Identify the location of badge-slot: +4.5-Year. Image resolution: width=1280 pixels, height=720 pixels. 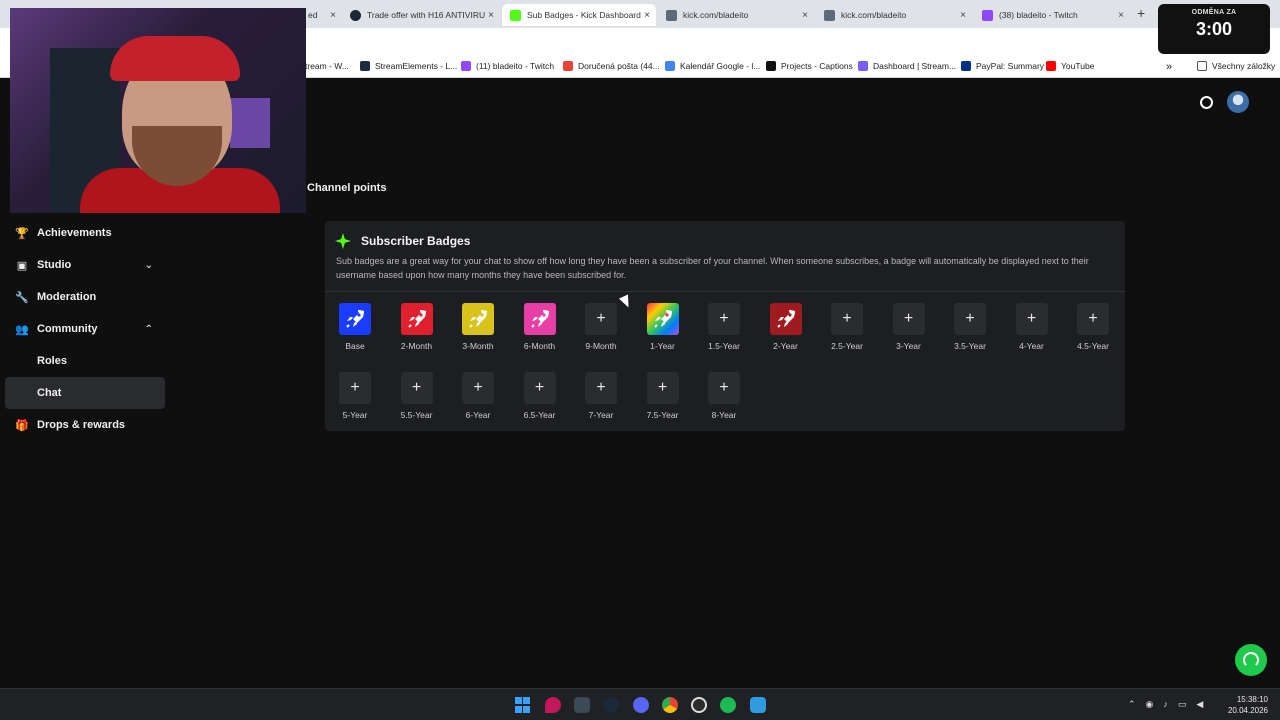
(1093, 327).